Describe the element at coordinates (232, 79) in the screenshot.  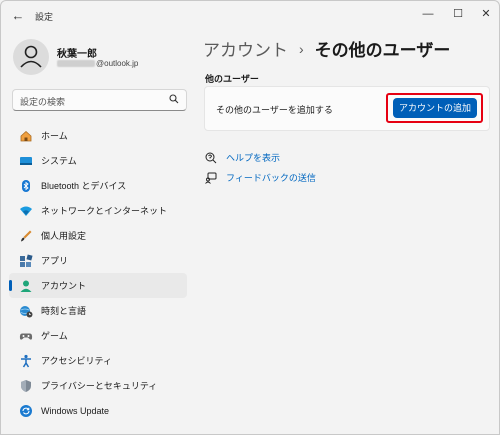
I see `section-title: 他のユーザー` at that location.